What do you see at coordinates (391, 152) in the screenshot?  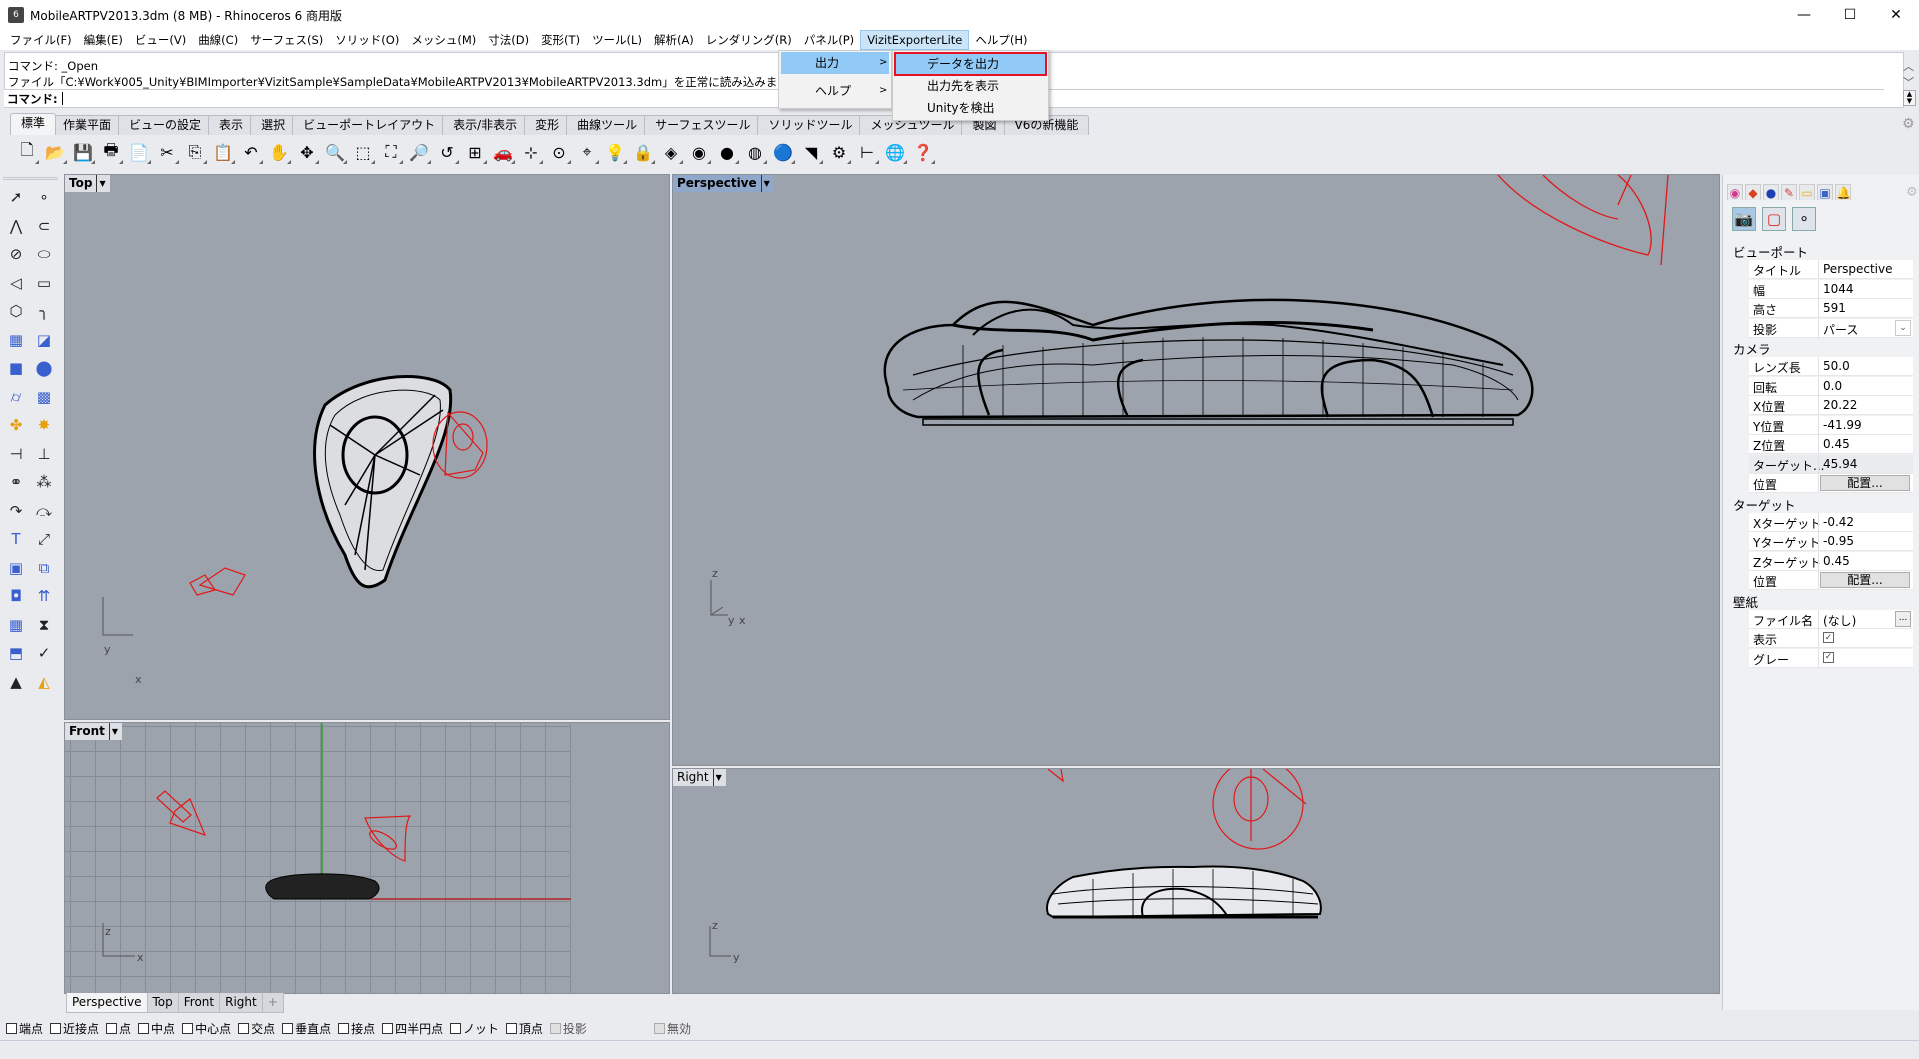 I see `zoom-extents-icon: ⛶` at bounding box center [391, 152].